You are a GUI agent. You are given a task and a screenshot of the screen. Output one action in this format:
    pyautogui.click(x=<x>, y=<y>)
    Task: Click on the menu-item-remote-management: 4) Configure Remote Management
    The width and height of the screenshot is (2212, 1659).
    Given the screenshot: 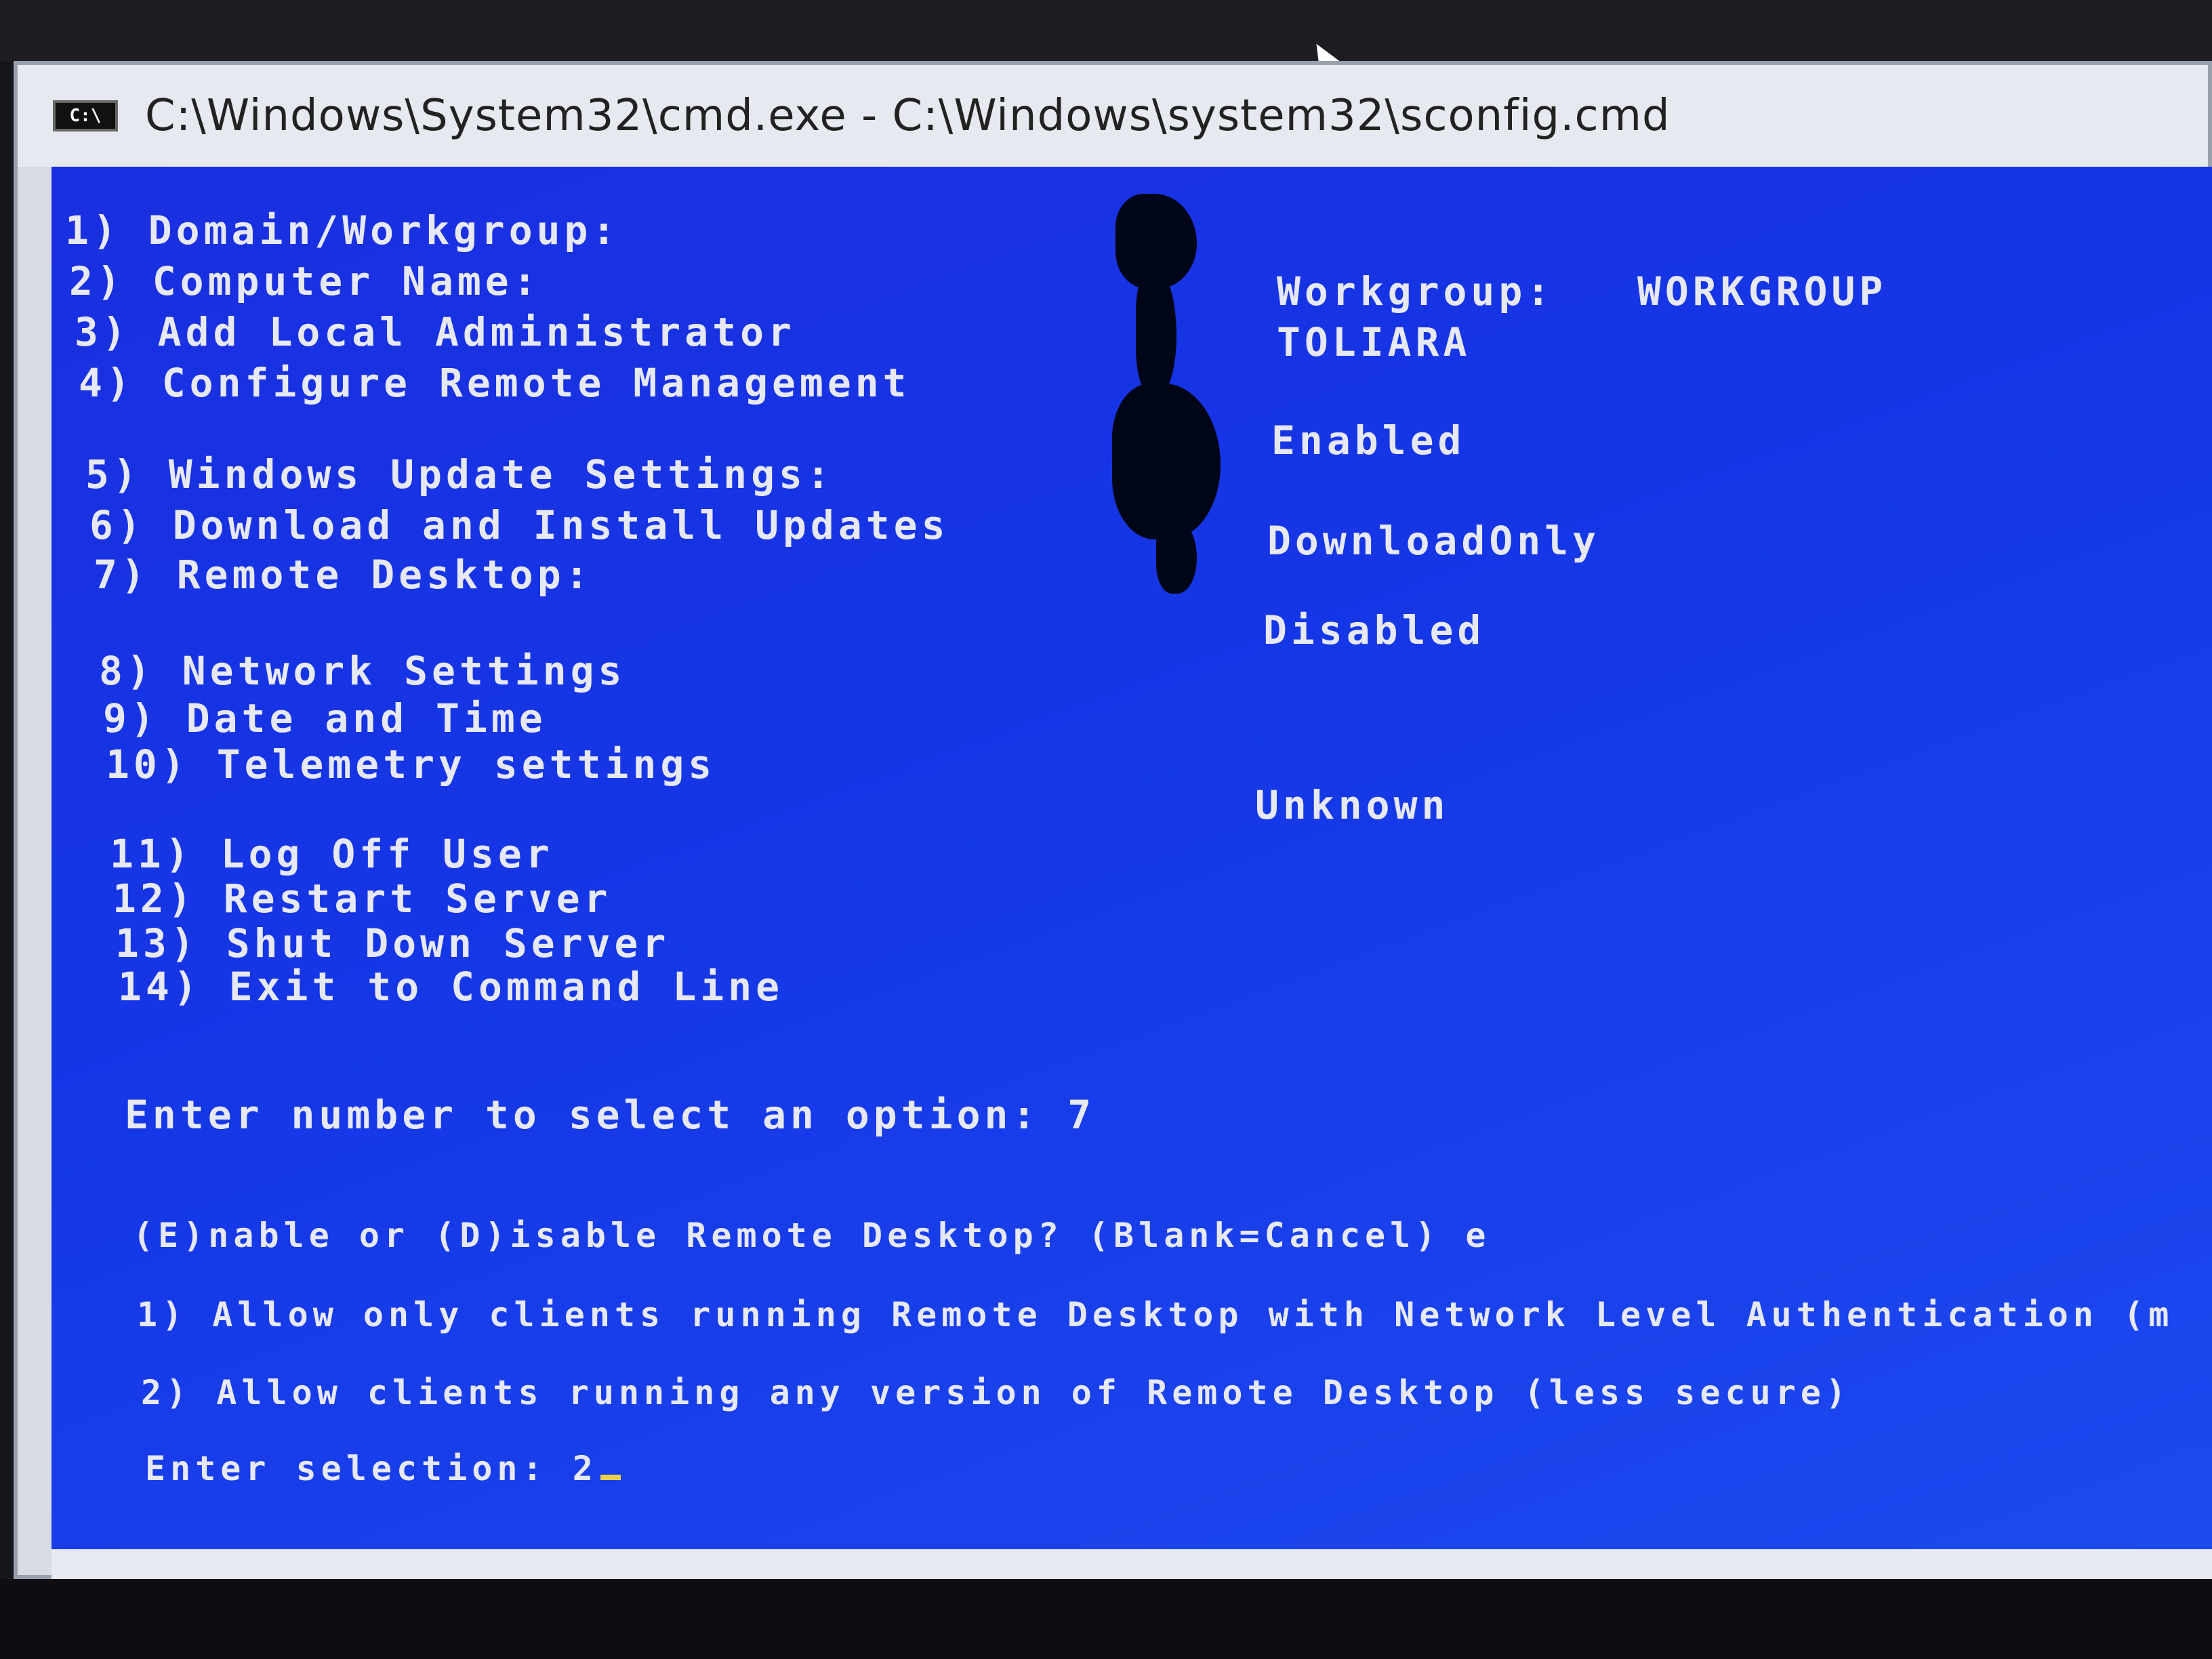 What is the action you would take?
    pyautogui.click(x=495, y=383)
    